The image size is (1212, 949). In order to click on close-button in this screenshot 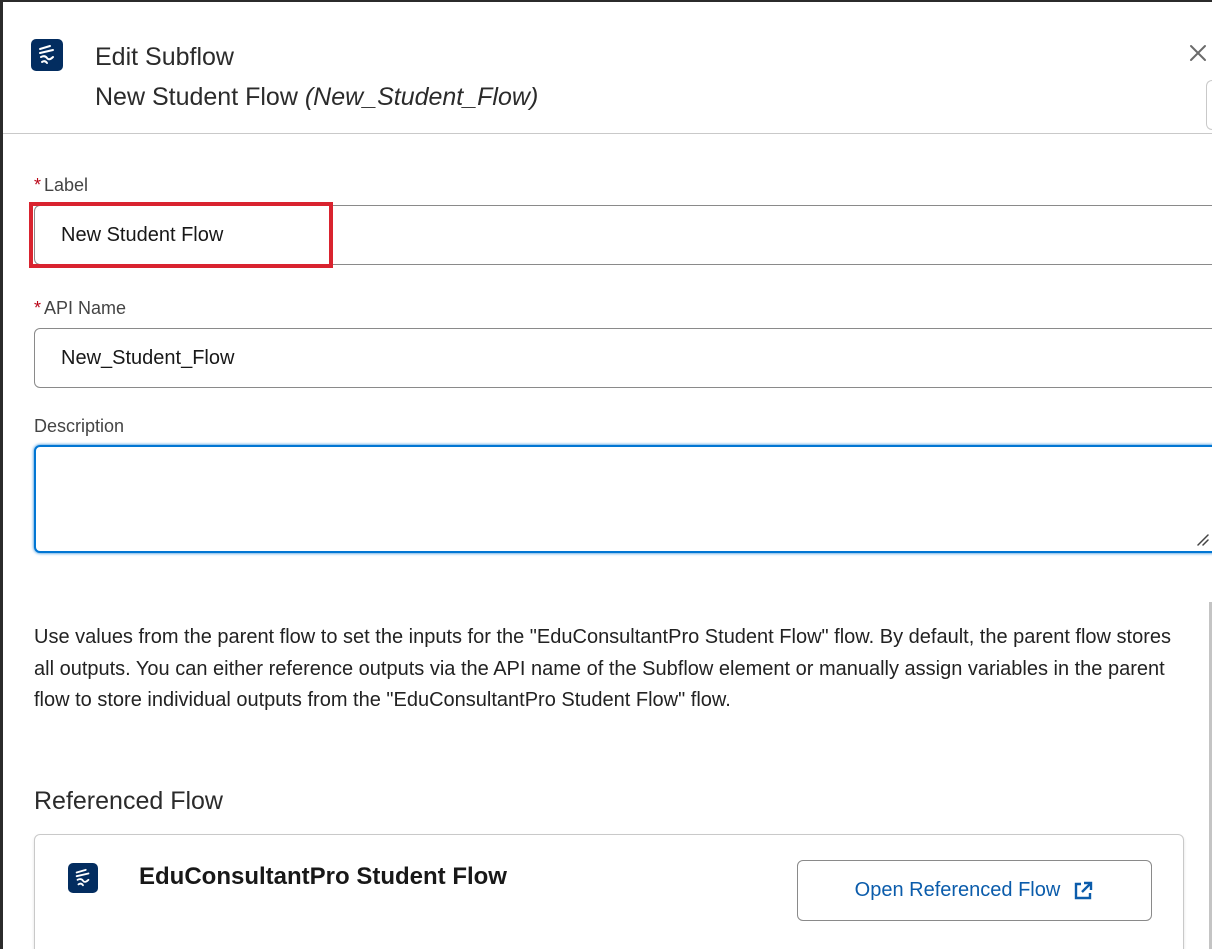, I will do `click(1197, 53)`.